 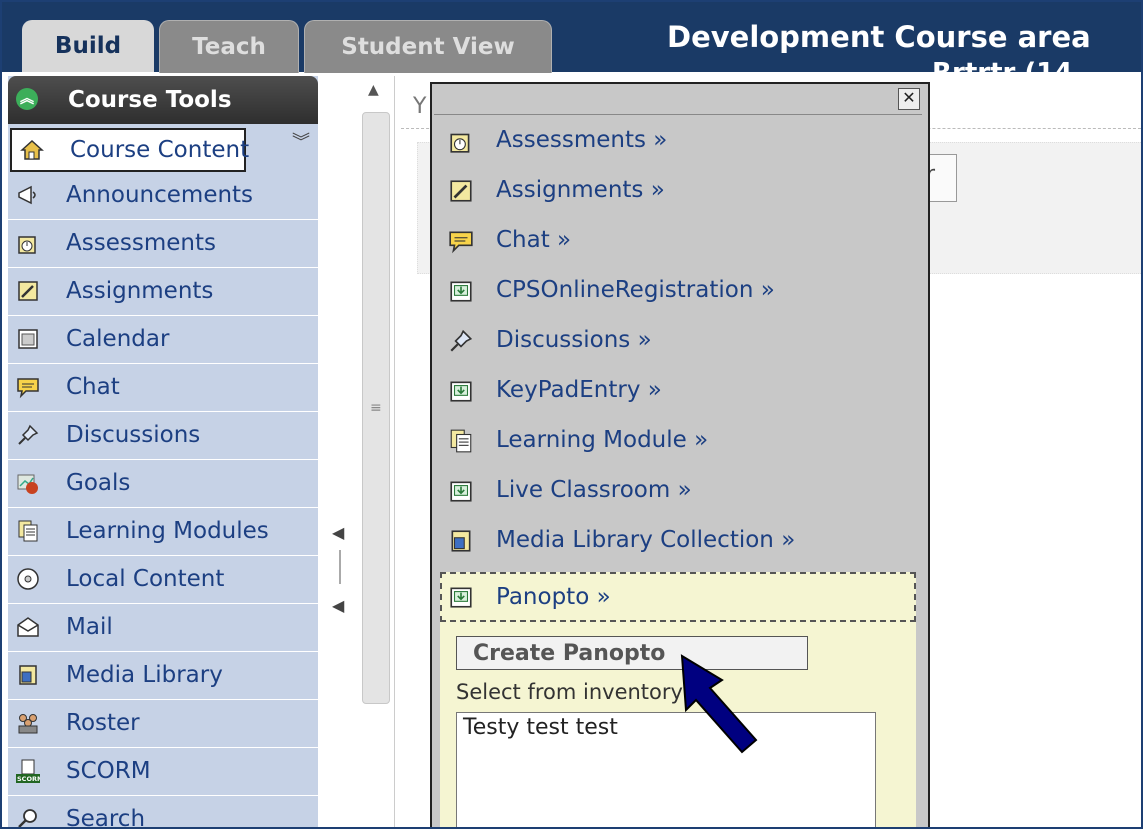 What do you see at coordinates (145, 579) in the screenshot?
I see `sidebar-item-label: Local Content` at bounding box center [145, 579].